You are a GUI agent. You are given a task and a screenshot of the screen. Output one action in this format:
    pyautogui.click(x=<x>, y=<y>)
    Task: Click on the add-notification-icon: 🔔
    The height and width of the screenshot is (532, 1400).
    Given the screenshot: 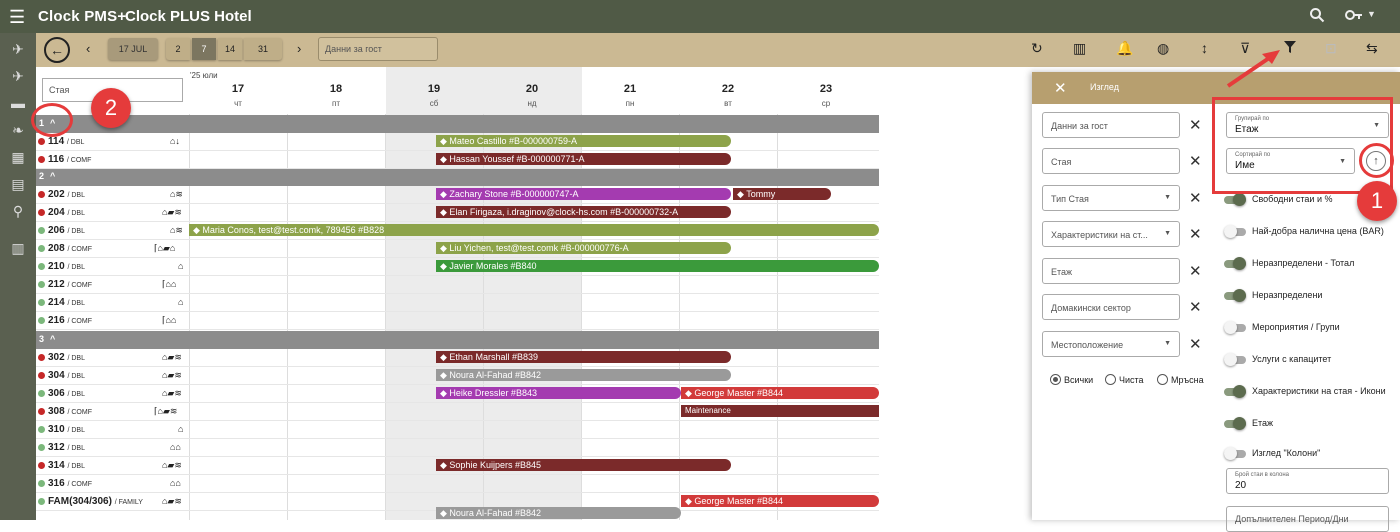 What is the action you would take?
    pyautogui.click(x=1124, y=48)
    